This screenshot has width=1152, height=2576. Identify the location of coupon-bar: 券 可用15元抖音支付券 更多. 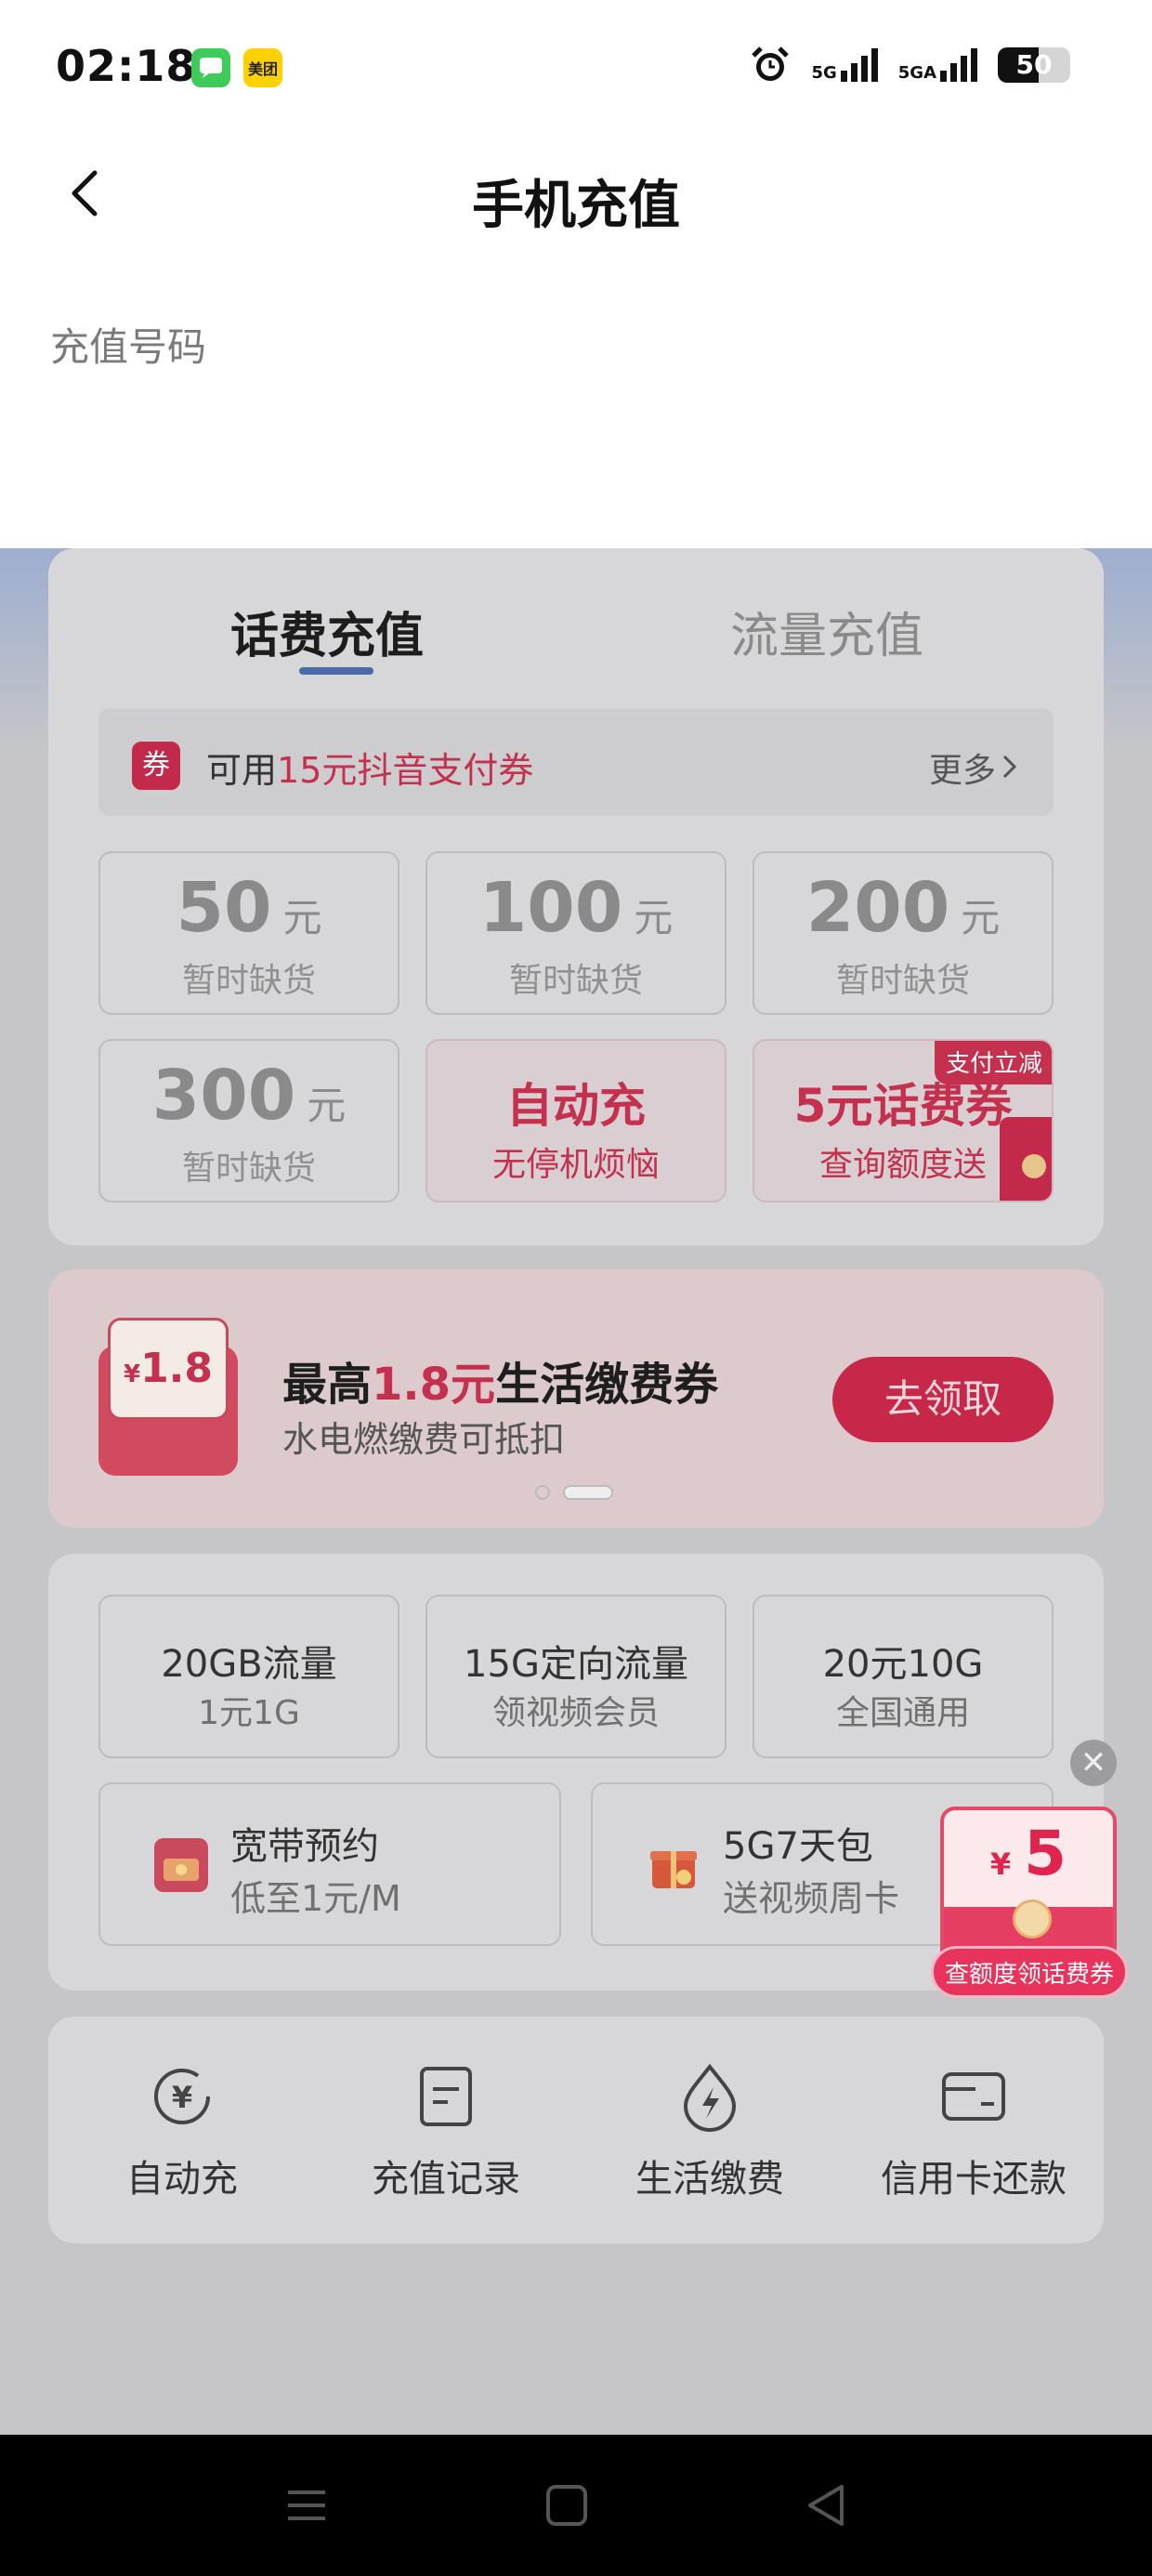
(576, 762).